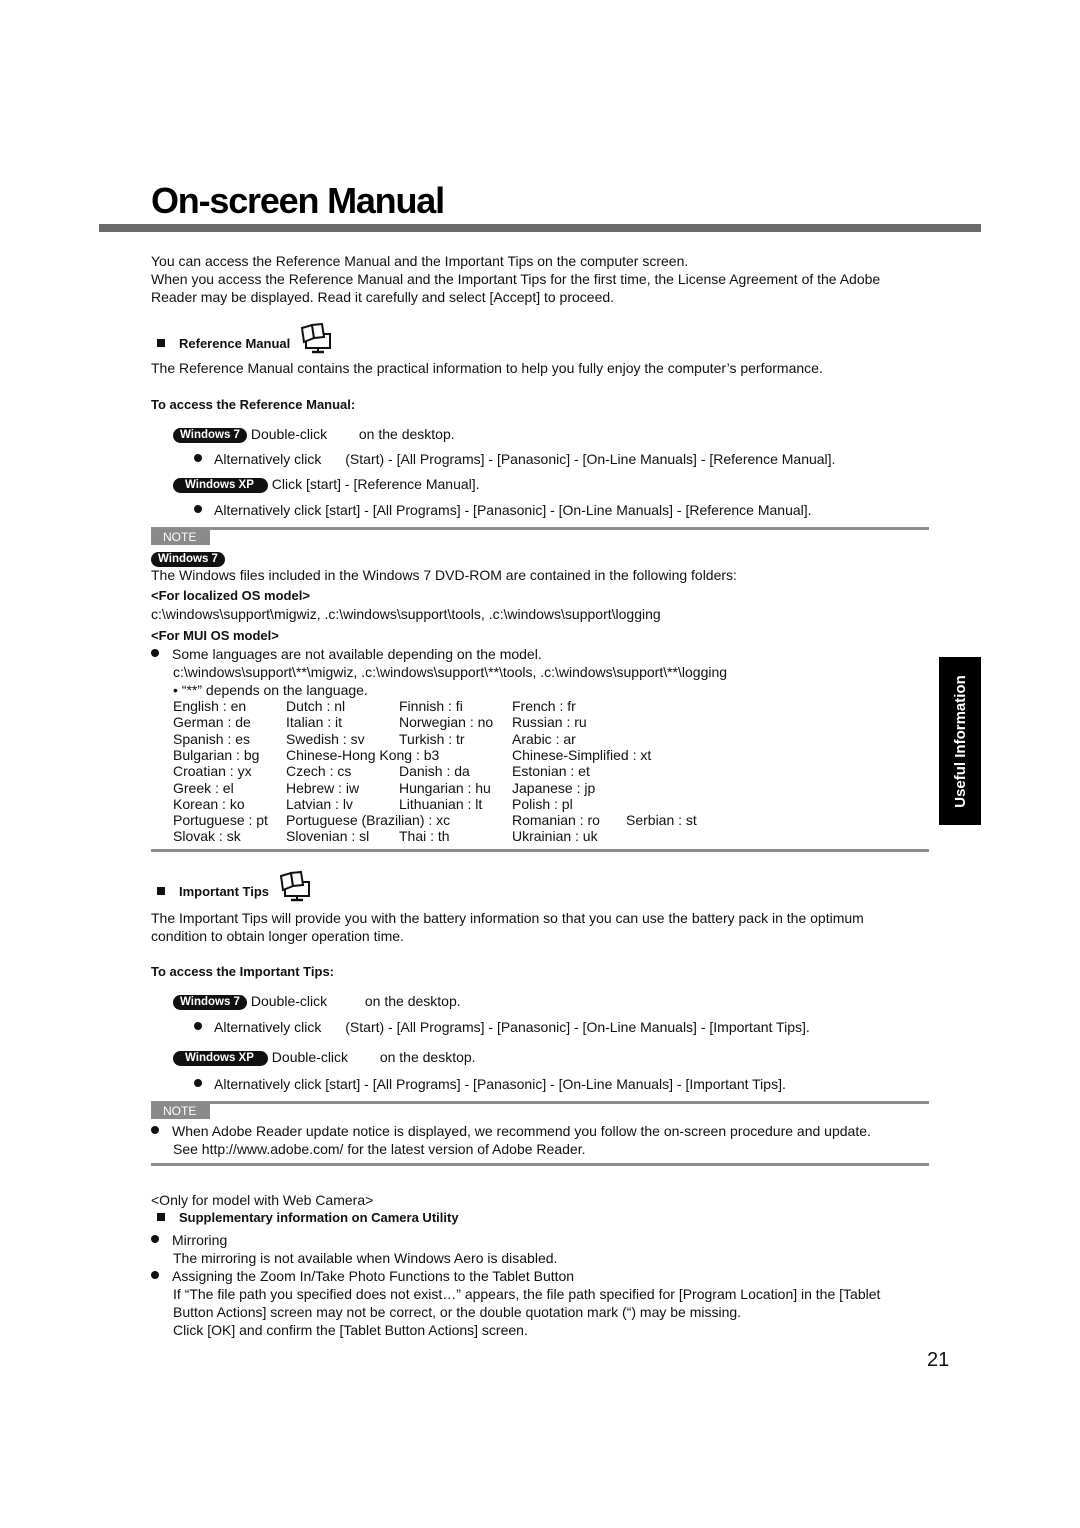 The image size is (1080, 1528). Describe the element at coordinates (540, 228) in the screenshot. I see `title-divider` at that location.